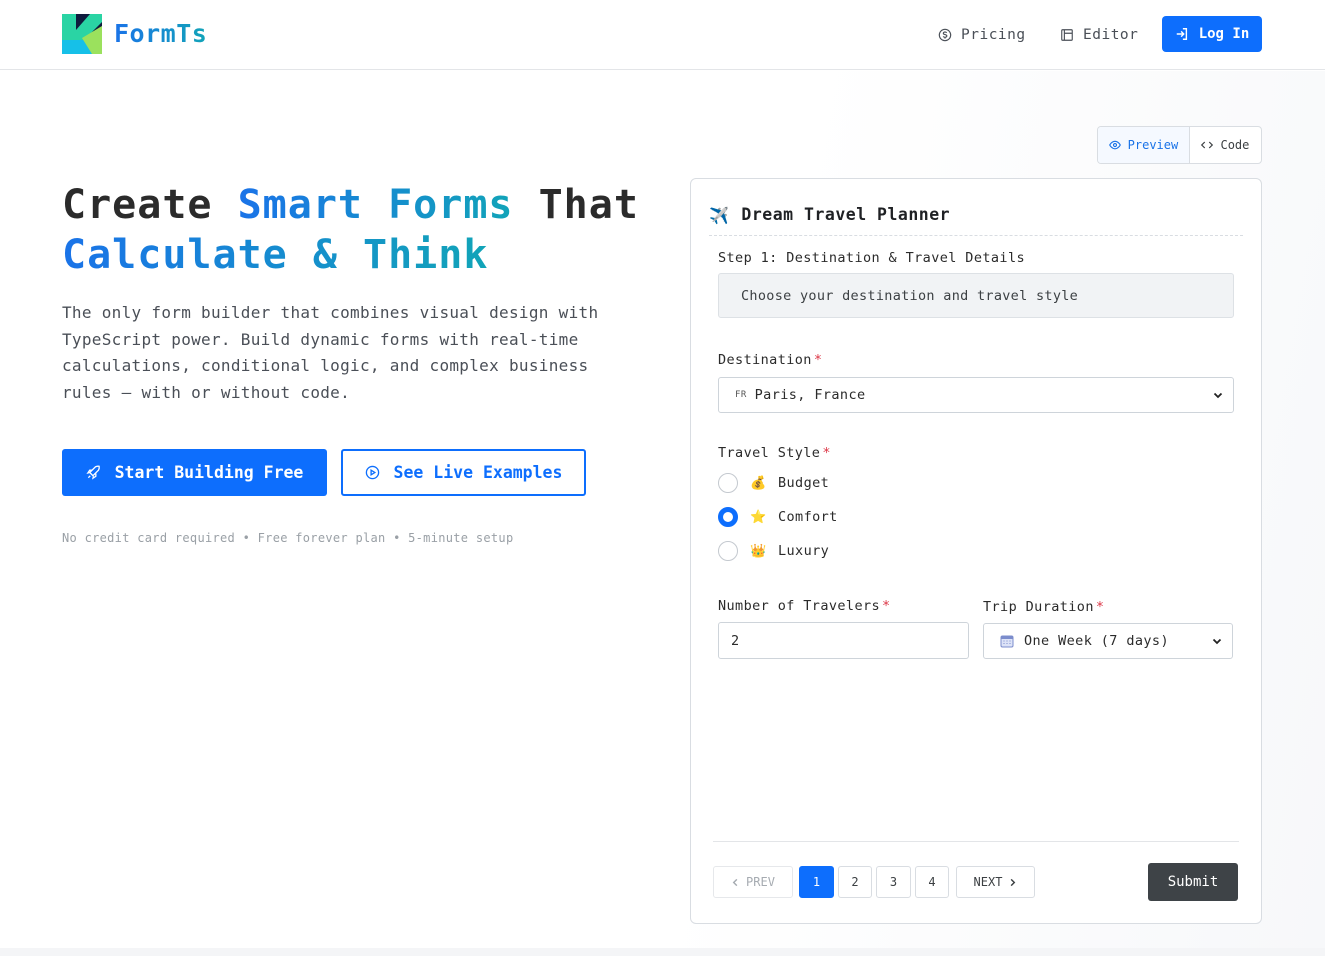 The height and width of the screenshot is (956, 1325). What do you see at coordinates (728, 517) in the screenshot?
I see `radio-button-selected` at bounding box center [728, 517].